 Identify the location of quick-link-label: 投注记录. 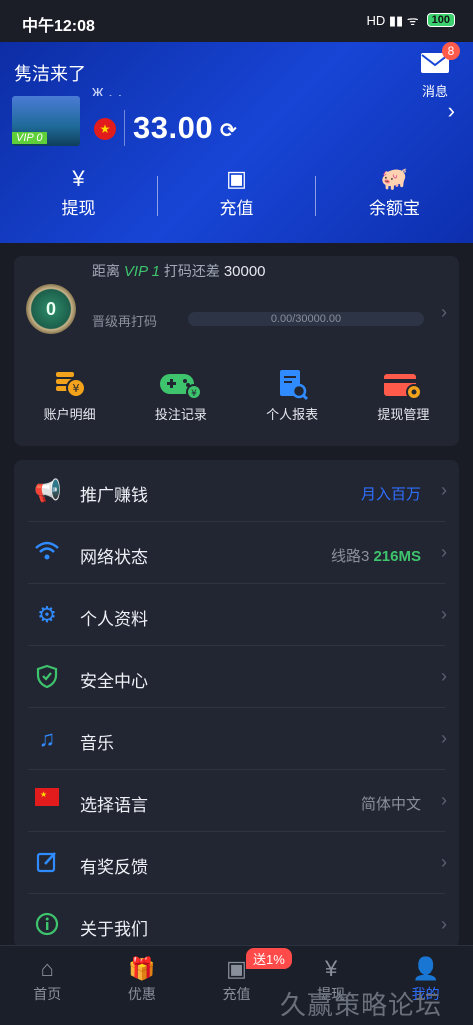
(180, 414).